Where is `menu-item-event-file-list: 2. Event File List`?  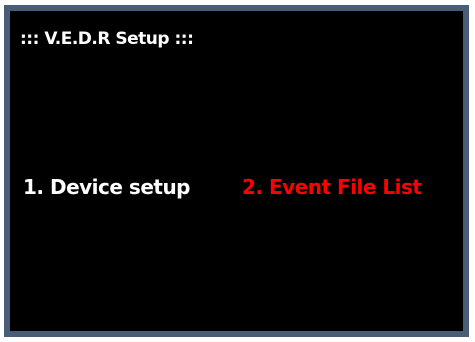 menu-item-event-file-list: 2. Event File List is located at coordinates (332, 187).